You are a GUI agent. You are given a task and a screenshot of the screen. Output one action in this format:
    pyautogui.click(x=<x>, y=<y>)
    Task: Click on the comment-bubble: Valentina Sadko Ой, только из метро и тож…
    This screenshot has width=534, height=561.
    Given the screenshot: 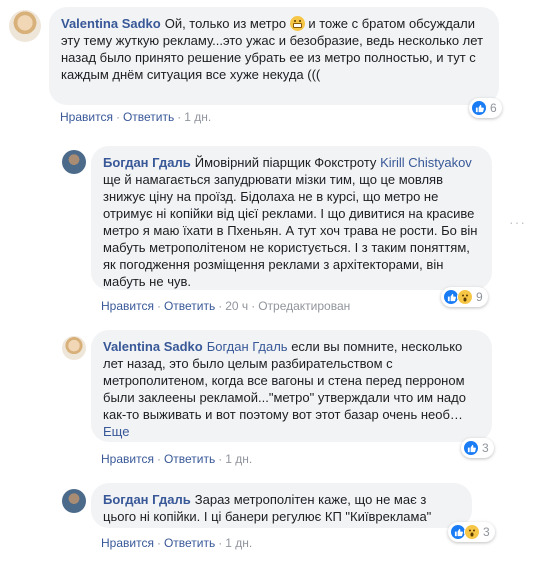 What is the action you would take?
    pyautogui.click(x=274, y=56)
    